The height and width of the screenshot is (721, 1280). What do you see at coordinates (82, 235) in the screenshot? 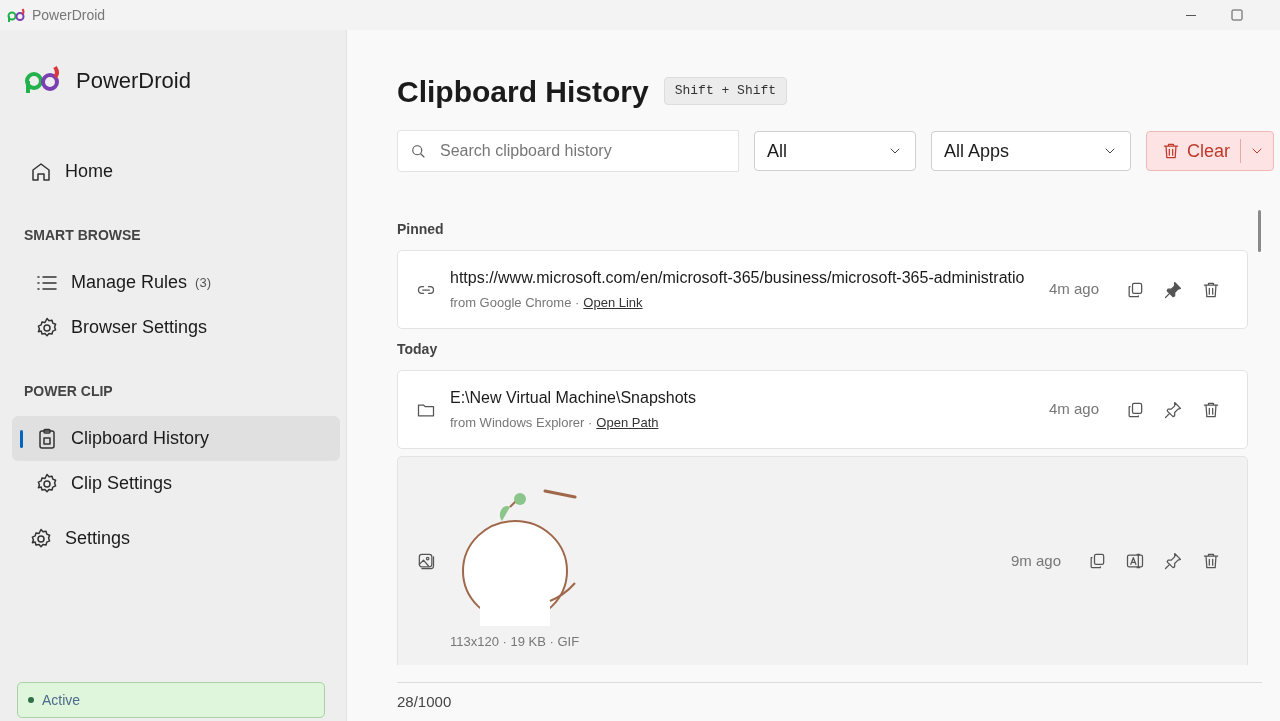
I see `section-heading: SMART BROWSE` at bounding box center [82, 235].